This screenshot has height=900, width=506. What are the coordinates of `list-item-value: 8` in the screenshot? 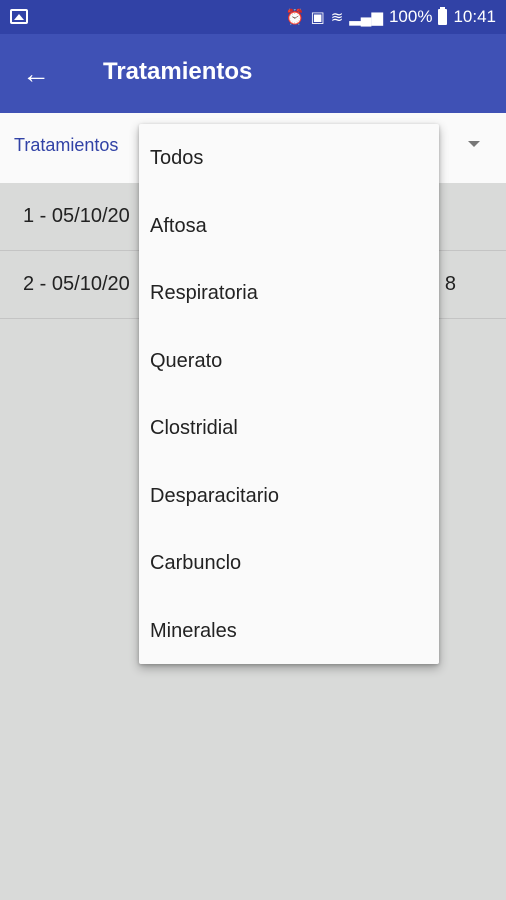 It's located at (450, 284).